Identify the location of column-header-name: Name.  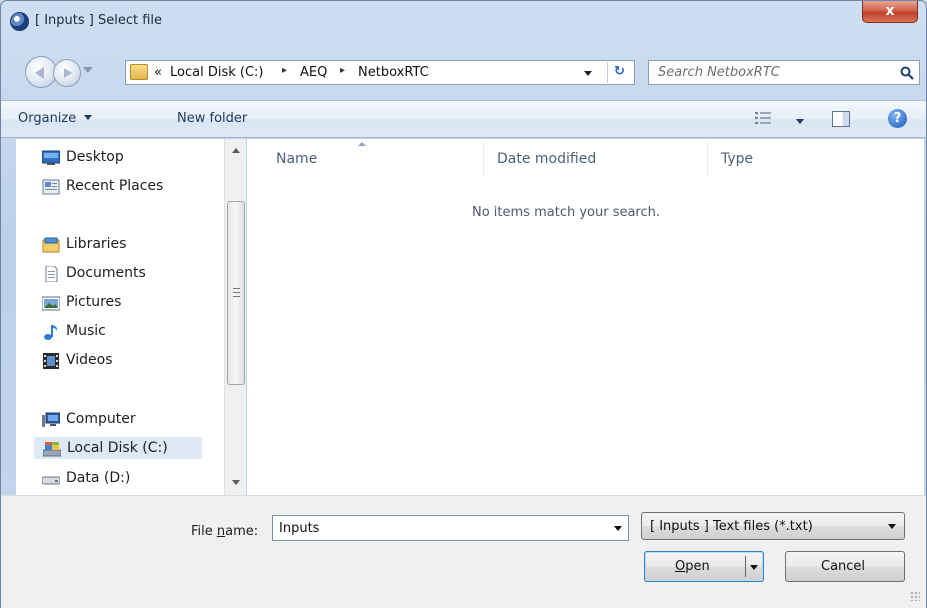
(296, 159).